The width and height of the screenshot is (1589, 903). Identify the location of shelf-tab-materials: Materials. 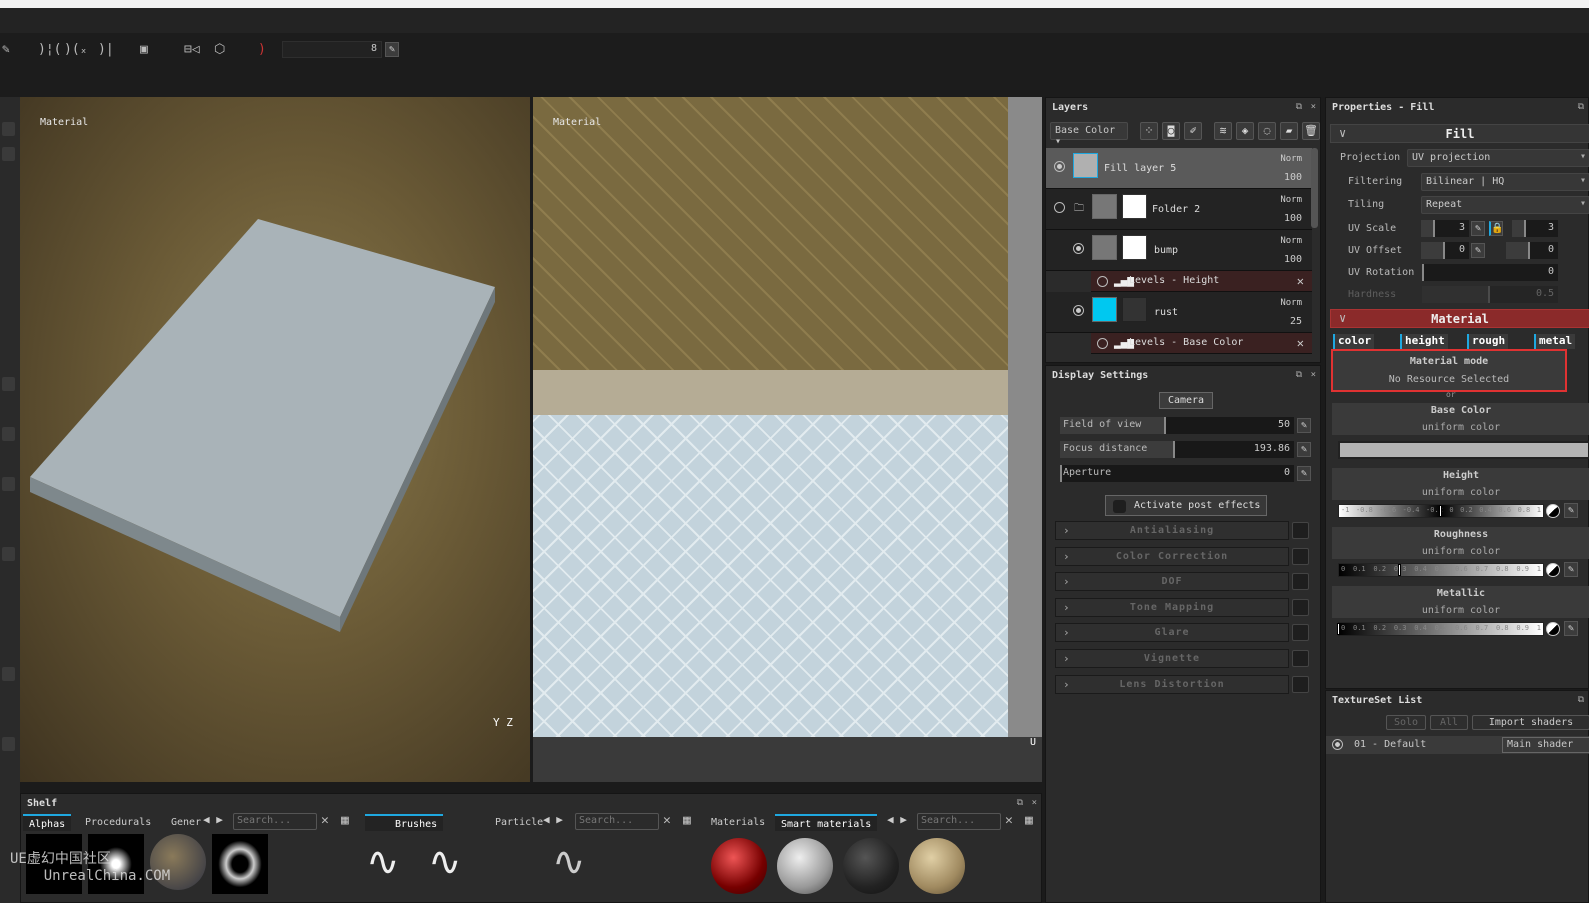
(738, 822).